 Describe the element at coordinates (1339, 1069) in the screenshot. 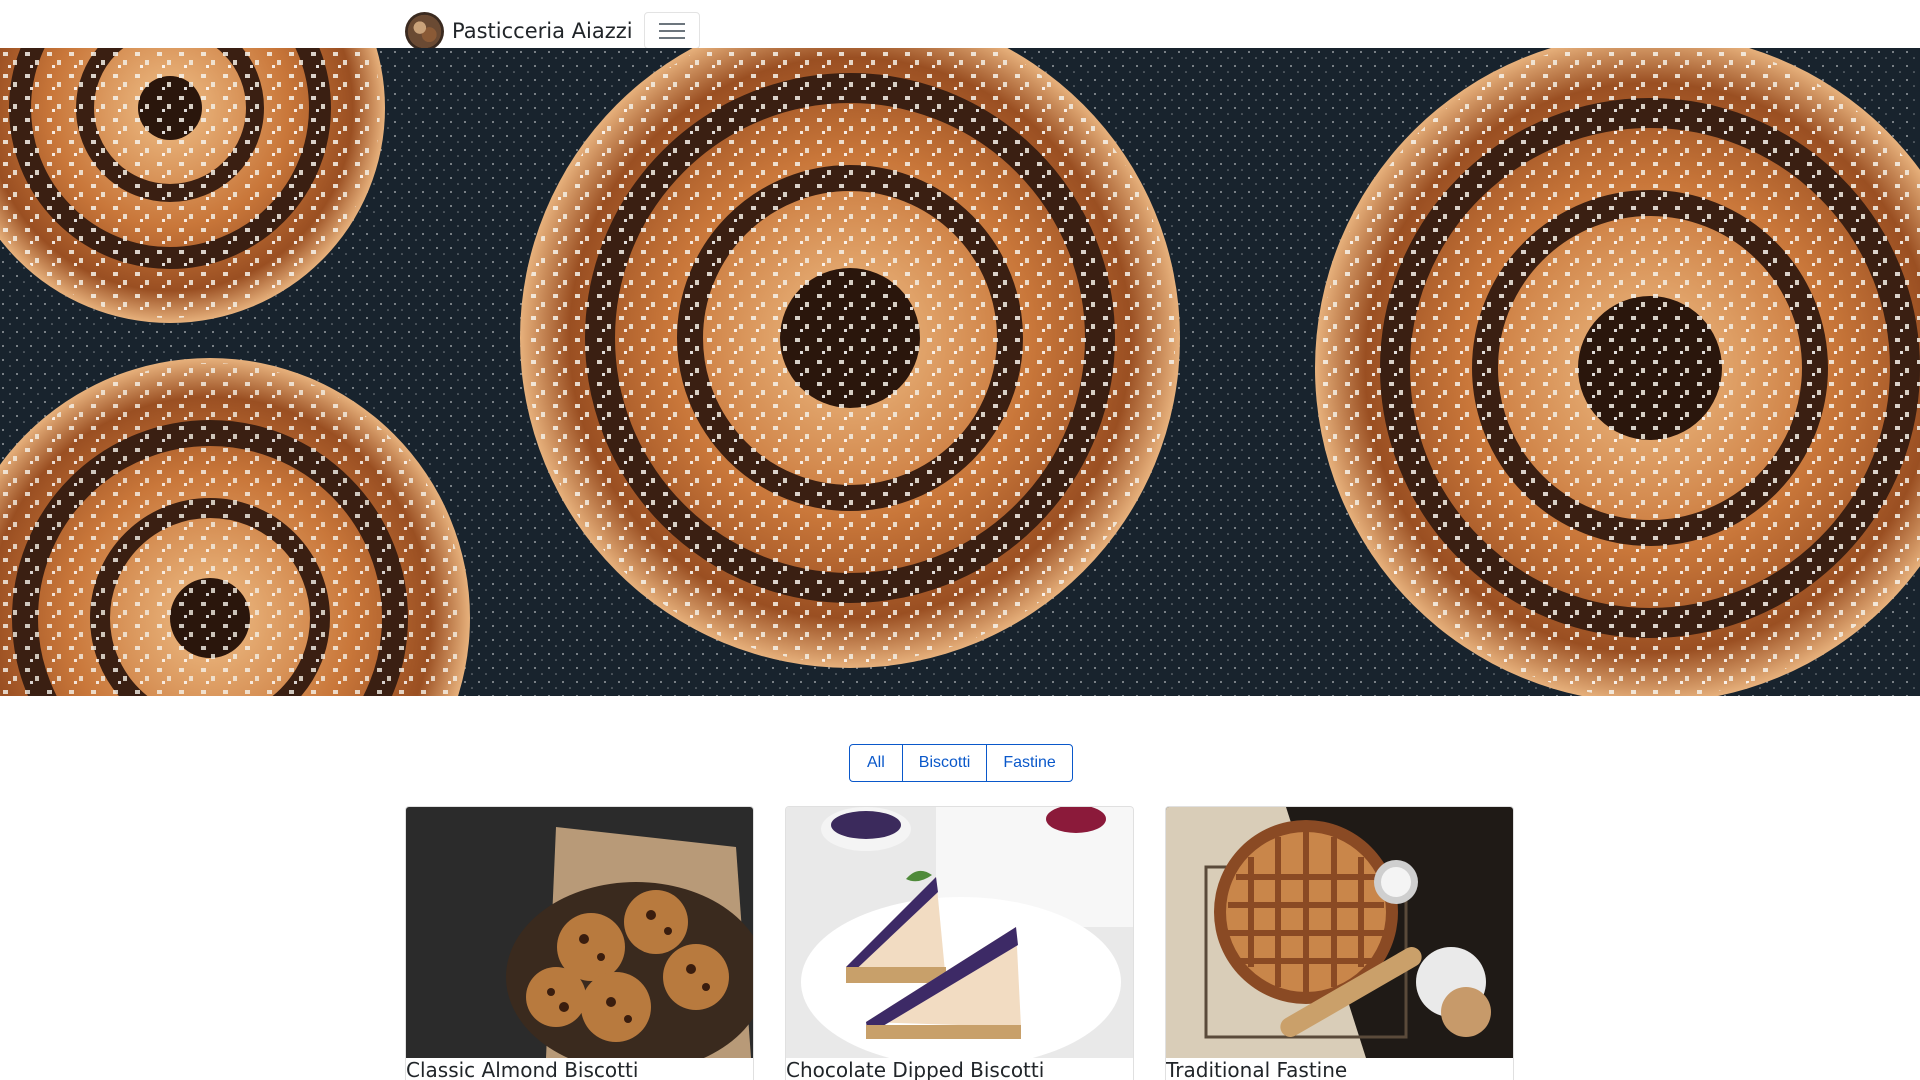

I see `product-title: Traditional Fastine` at that location.